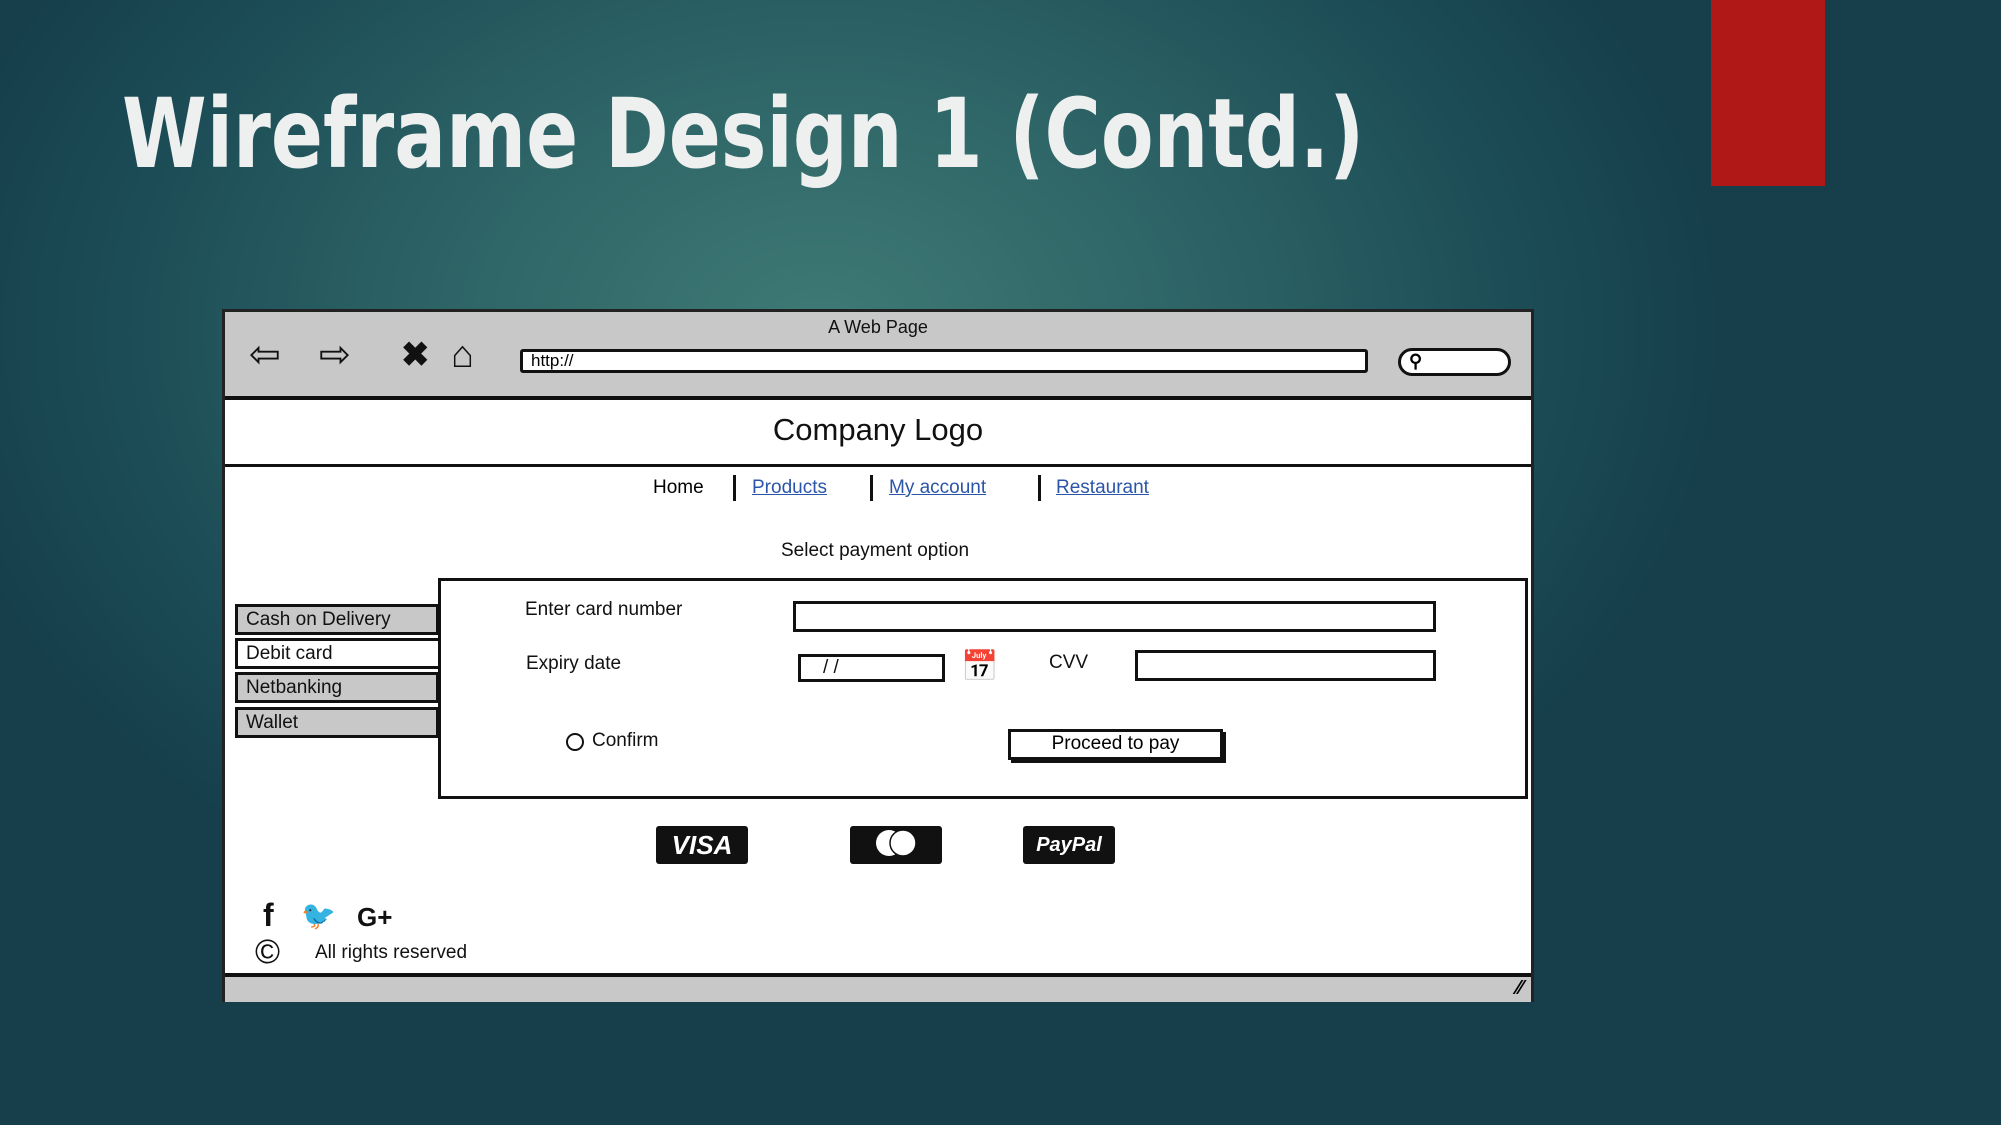  Describe the element at coordinates (604, 609) in the screenshot. I see `card-number-label: Enter card number` at that location.